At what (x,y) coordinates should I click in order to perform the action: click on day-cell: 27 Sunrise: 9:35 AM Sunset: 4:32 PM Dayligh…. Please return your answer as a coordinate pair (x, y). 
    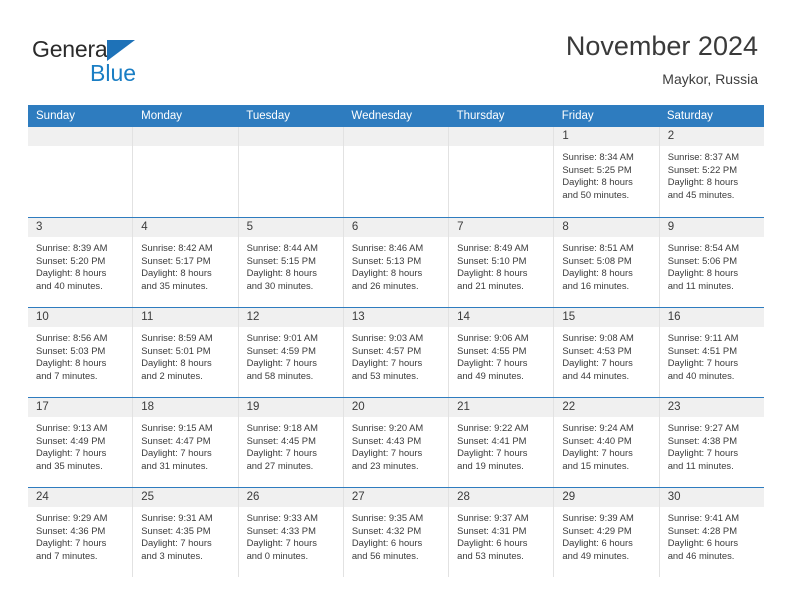
    Looking at the image, I should click on (396, 532).